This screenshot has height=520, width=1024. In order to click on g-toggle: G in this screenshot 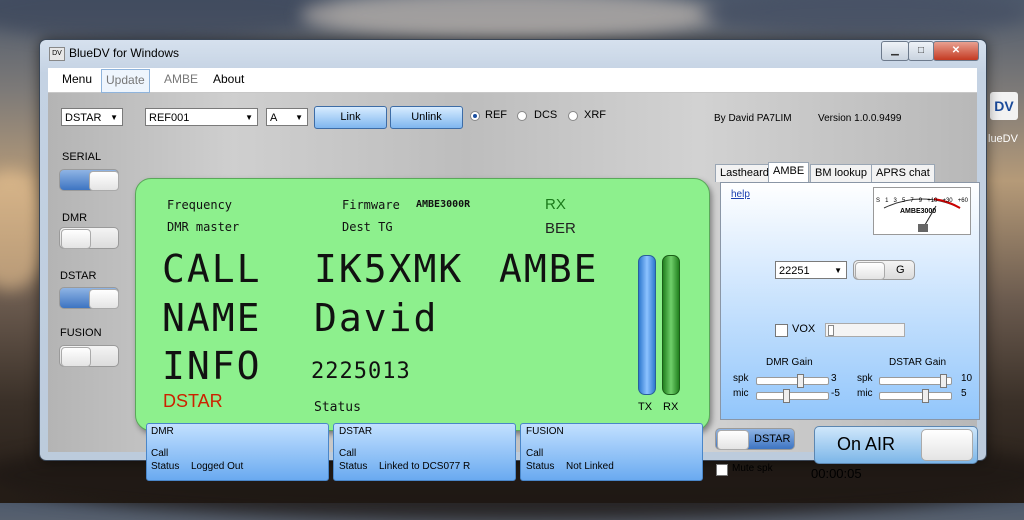, I will do `click(884, 270)`.